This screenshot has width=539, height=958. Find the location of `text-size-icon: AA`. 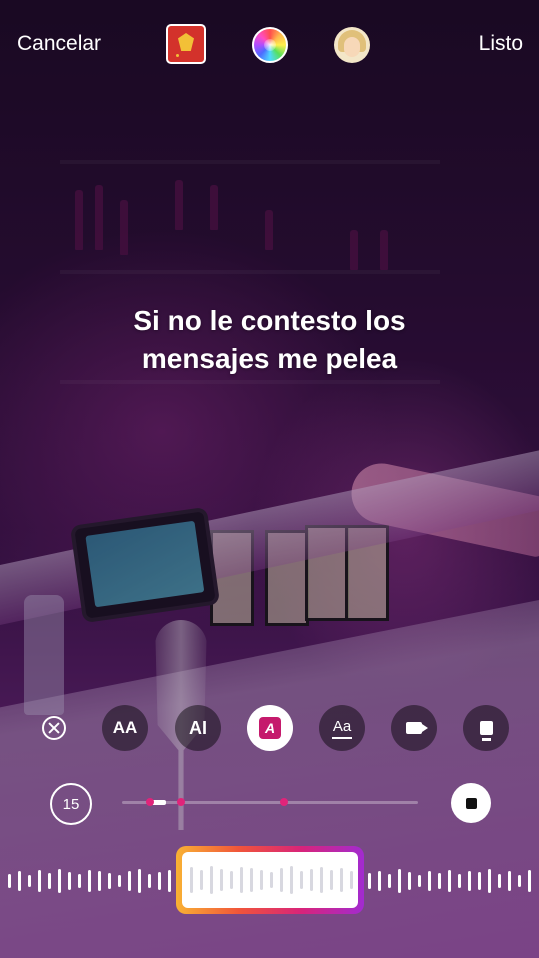

text-size-icon: AA is located at coordinates (125, 727).